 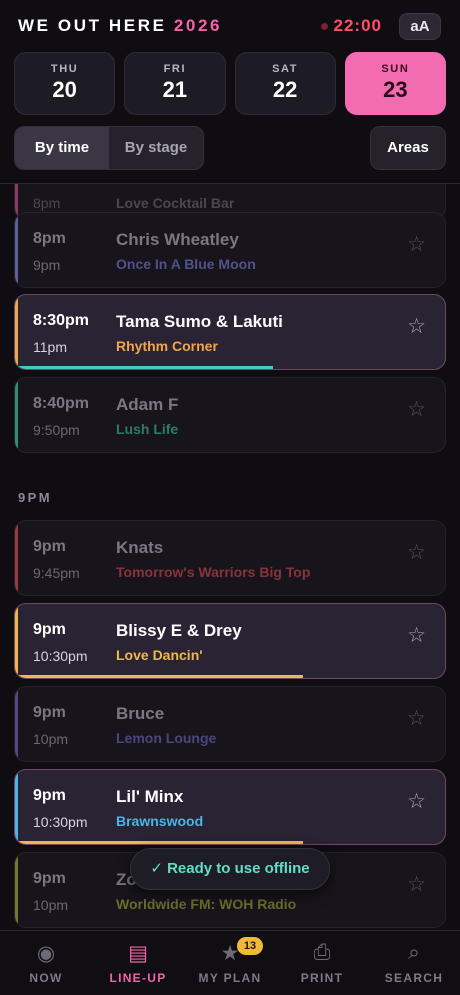 What do you see at coordinates (159, 655) in the screenshot?
I see `stage-name: Love Dancin'` at bounding box center [159, 655].